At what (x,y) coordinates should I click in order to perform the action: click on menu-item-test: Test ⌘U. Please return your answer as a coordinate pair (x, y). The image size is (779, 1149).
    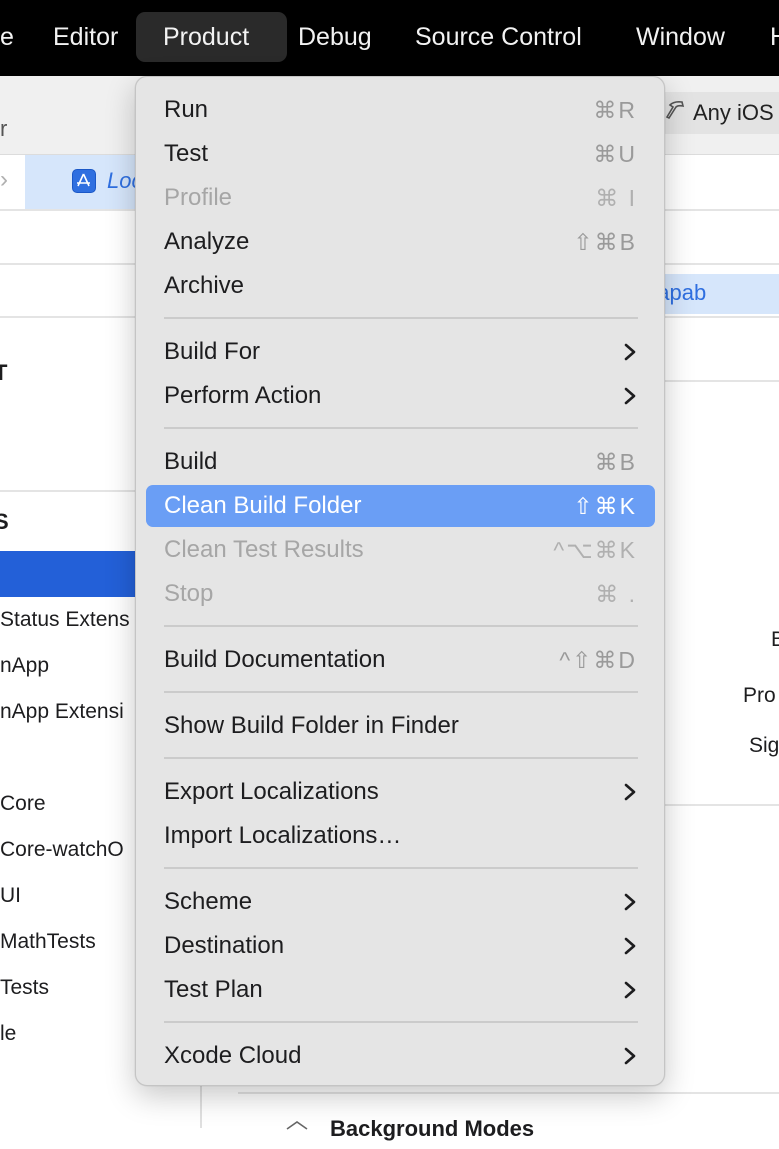
    Looking at the image, I should click on (400, 154).